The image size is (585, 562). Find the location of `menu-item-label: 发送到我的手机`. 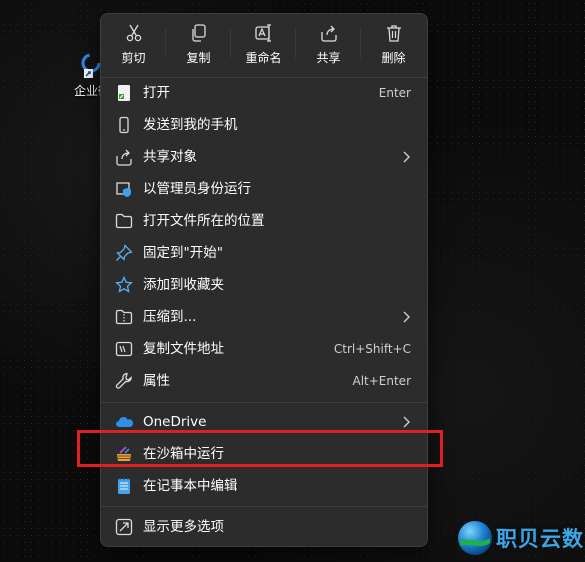

menu-item-label: 发送到我的手机 is located at coordinates (190, 125).